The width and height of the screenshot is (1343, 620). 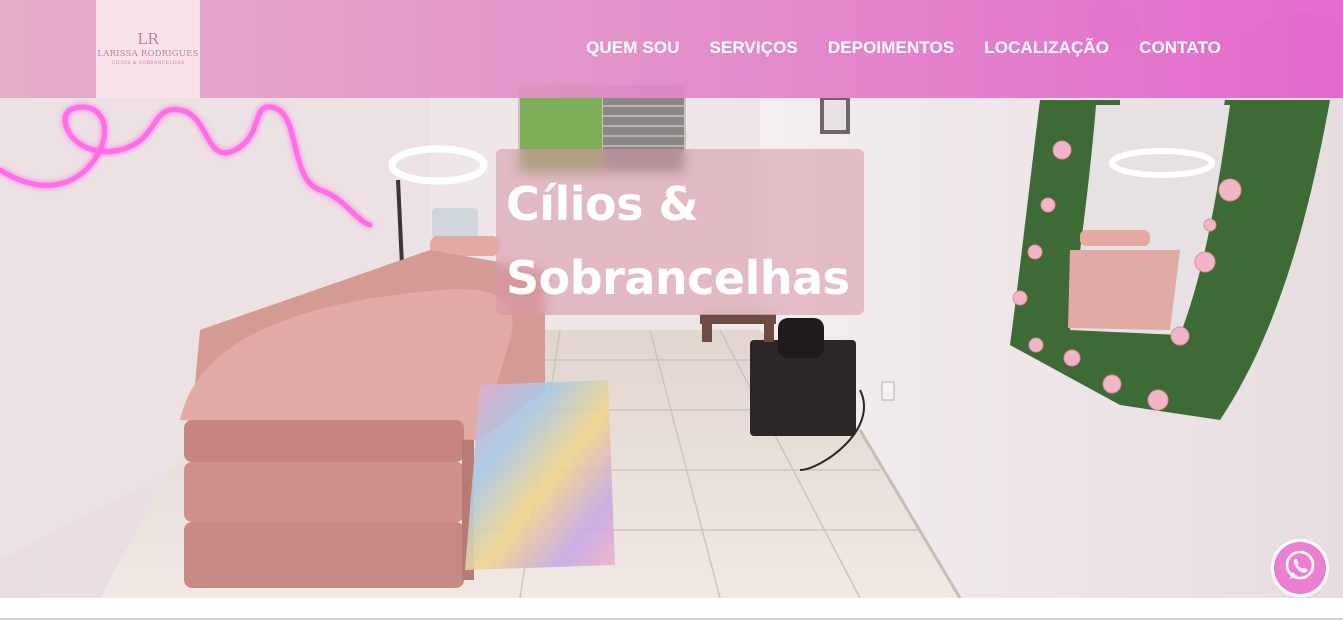 What do you see at coordinates (632, 48) in the screenshot?
I see `nav-item-quem-sou: QUEM SOU` at bounding box center [632, 48].